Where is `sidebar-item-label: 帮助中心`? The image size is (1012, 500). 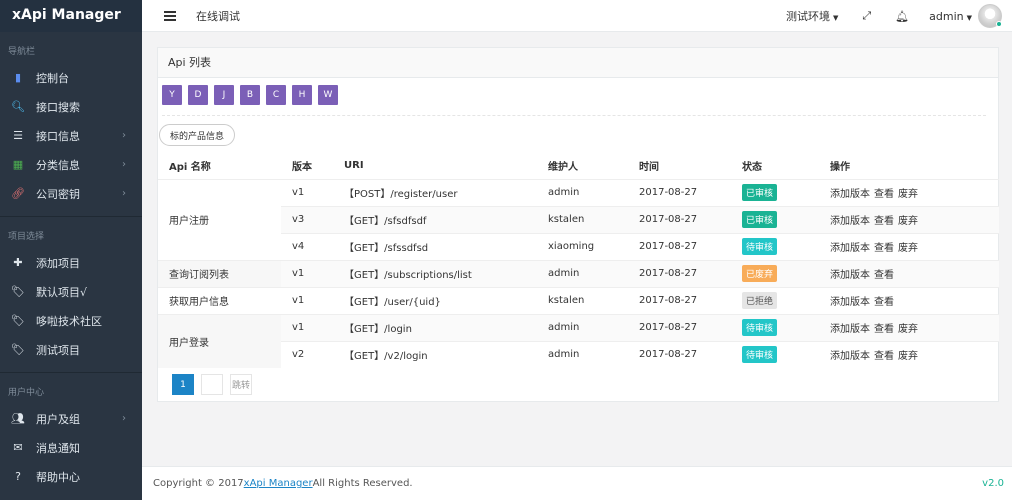
sidebar-item-label: 帮助中心 is located at coordinates (58, 477).